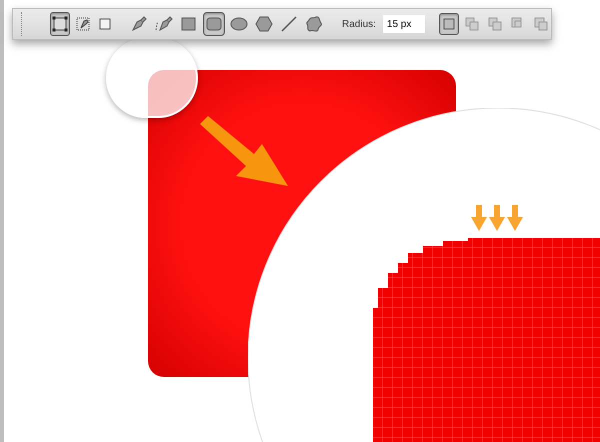 Image resolution: width=600 pixels, height=442 pixels. I want to click on mode-button, so click(60, 24).